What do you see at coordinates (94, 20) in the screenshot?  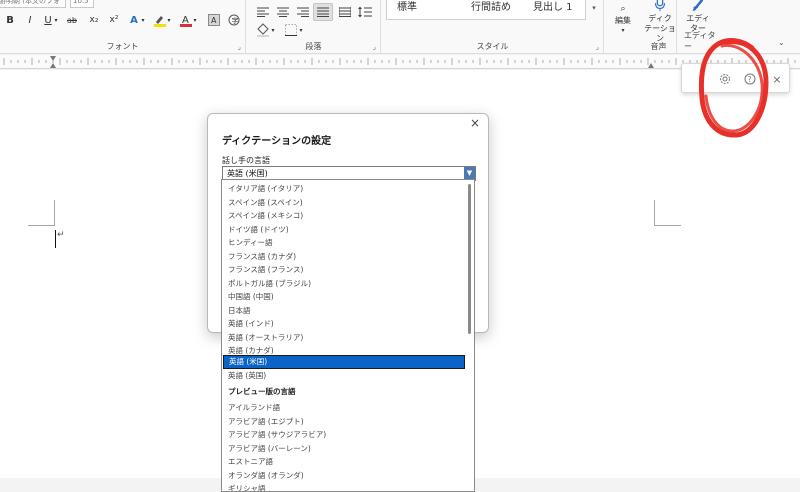 I see `subscript-button: x₂` at bounding box center [94, 20].